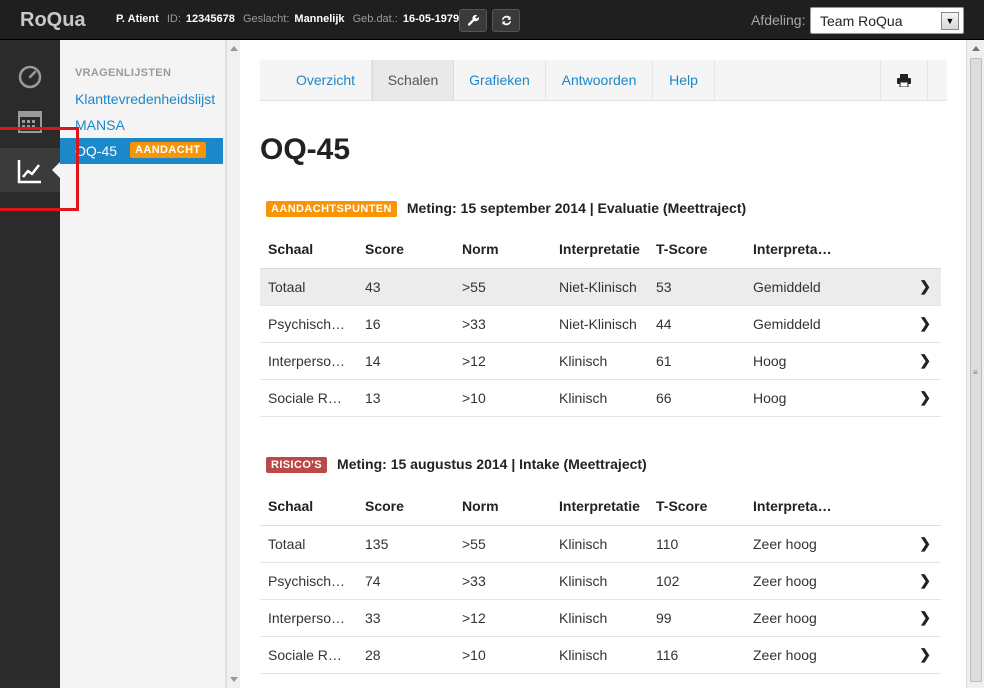 Image resolution: width=984 pixels, height=688 pixels. I want to click on attention-badge: AANDACHT, so click(168, 150).